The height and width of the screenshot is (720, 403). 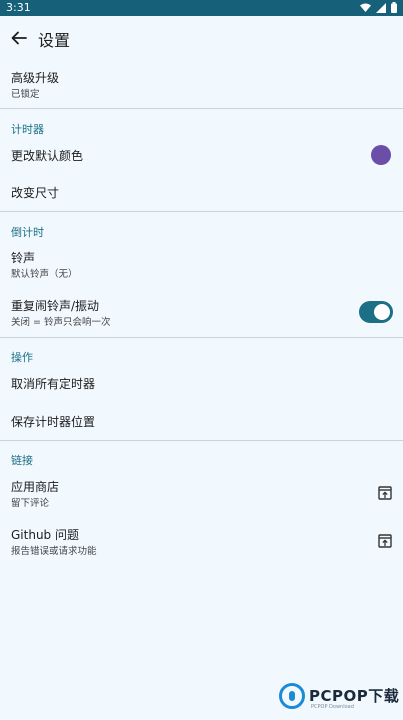 I want to click on change-size-title: 改变尺寸, so click(x=35, y=193).